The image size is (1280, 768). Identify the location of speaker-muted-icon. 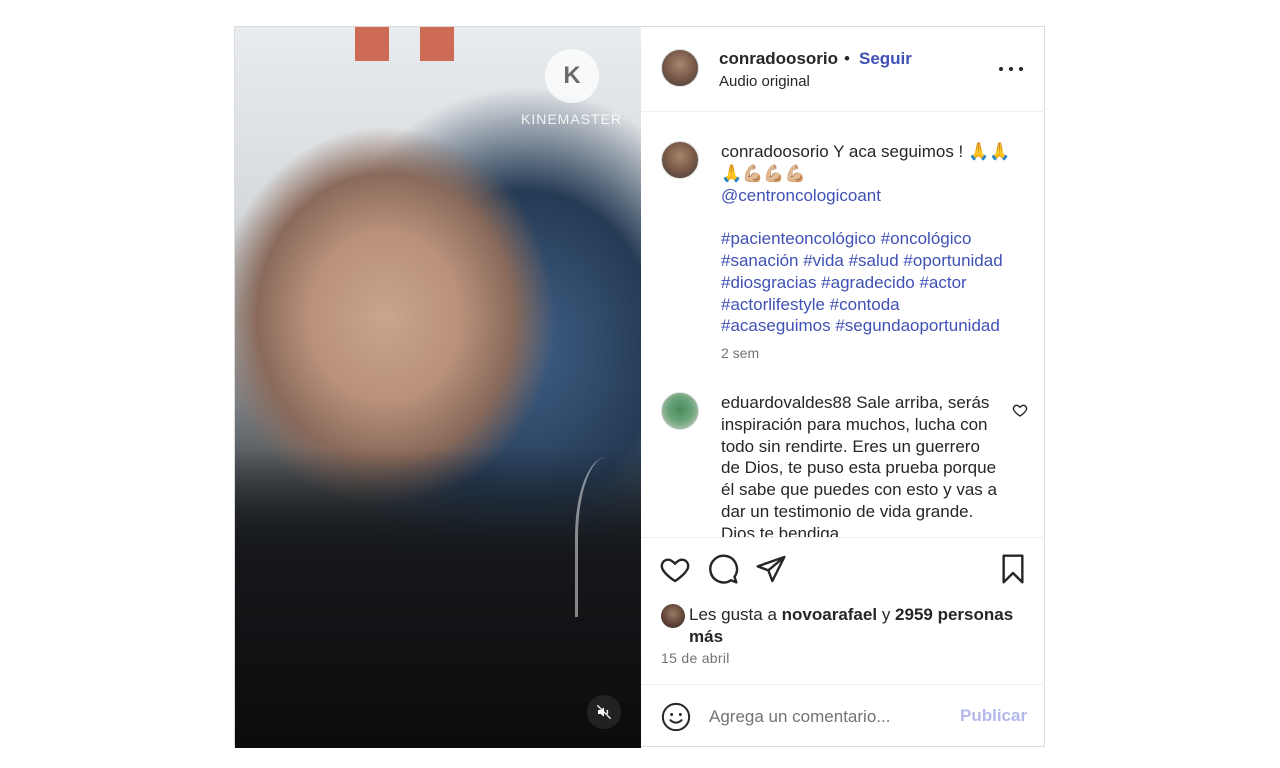
(604, 712).